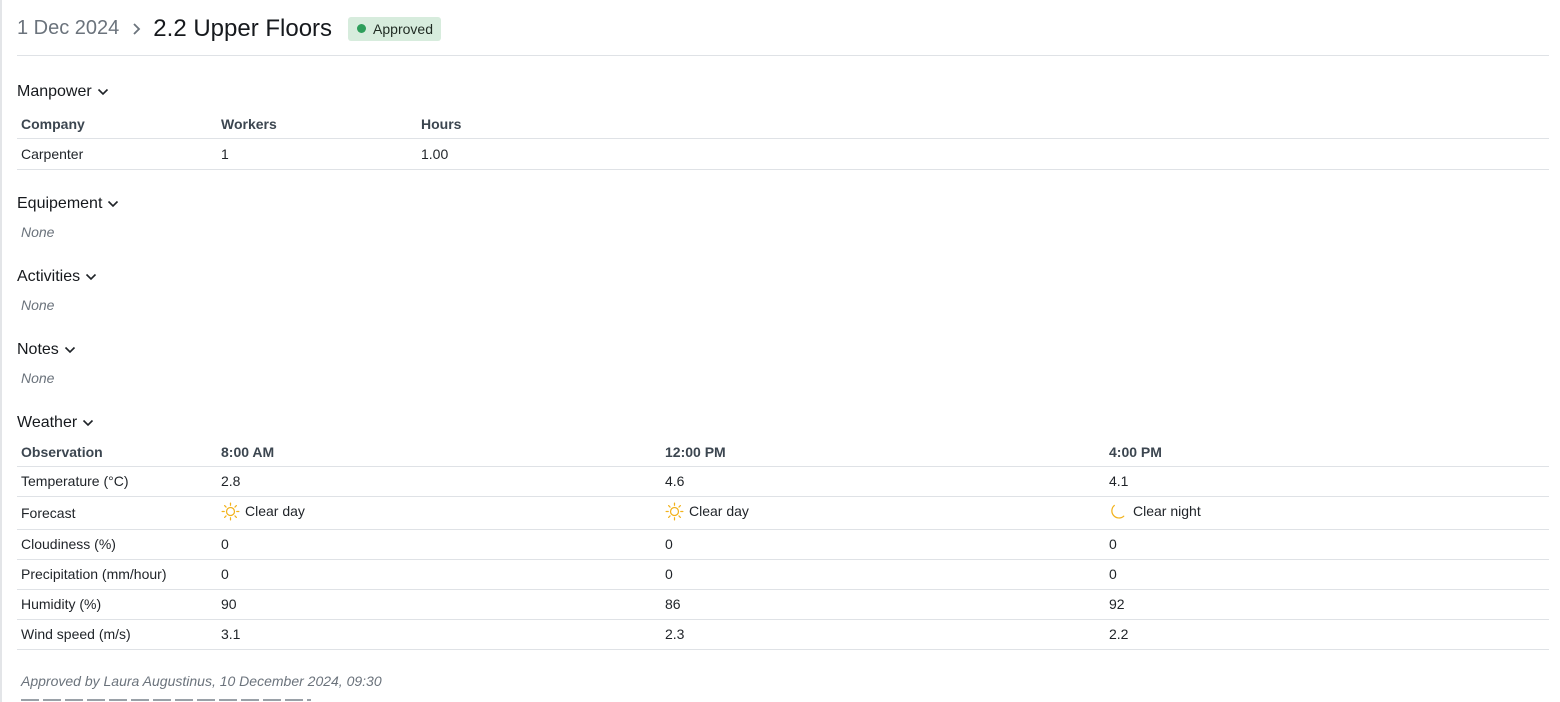 This screenshot has width=1560, height=702. I want to click on table-row: Precipitation (mm/hour) 0 0 0, so click(783, 574).